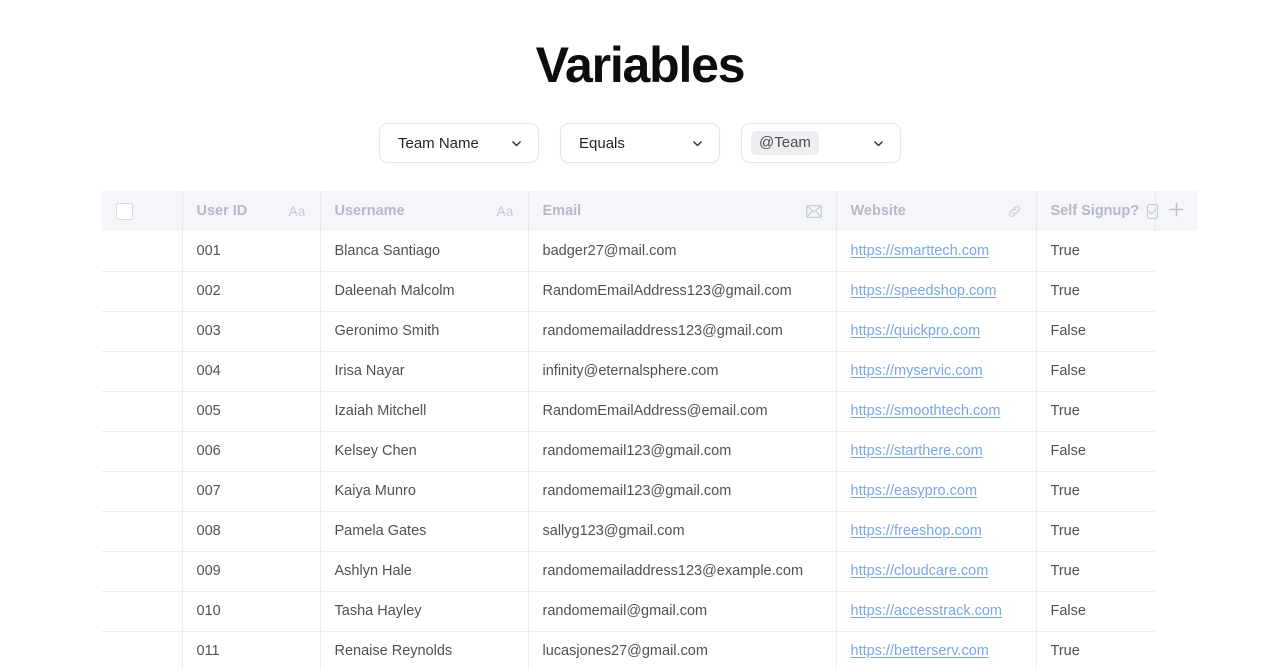 This screenshot has height=670, width=1280. I want to click on cell-user-id: 007, so click(251, 491).